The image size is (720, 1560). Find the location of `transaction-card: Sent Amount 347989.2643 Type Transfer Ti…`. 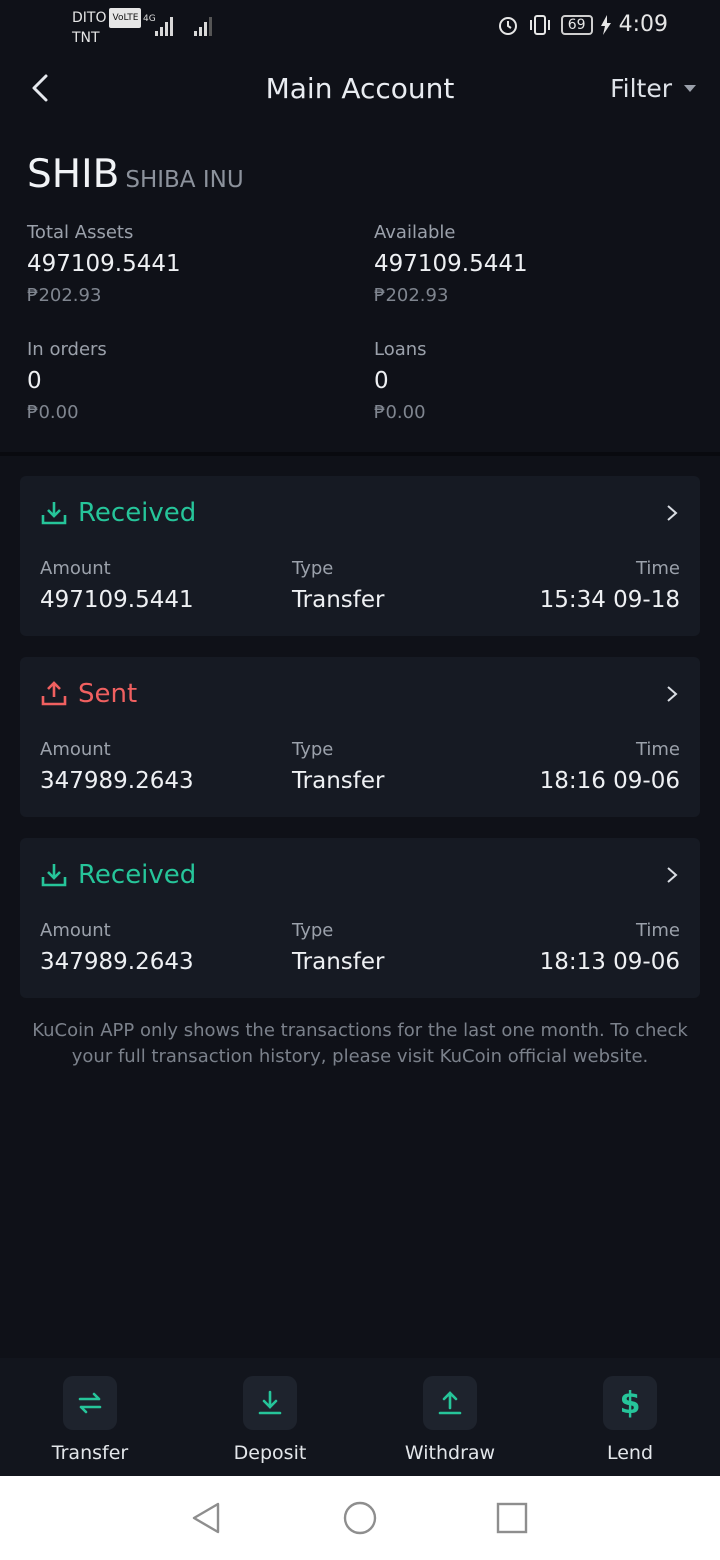

transaction-card: Sent Amount 347989.2643 Type Transfer Ti… is located at coordinates (360, 737).